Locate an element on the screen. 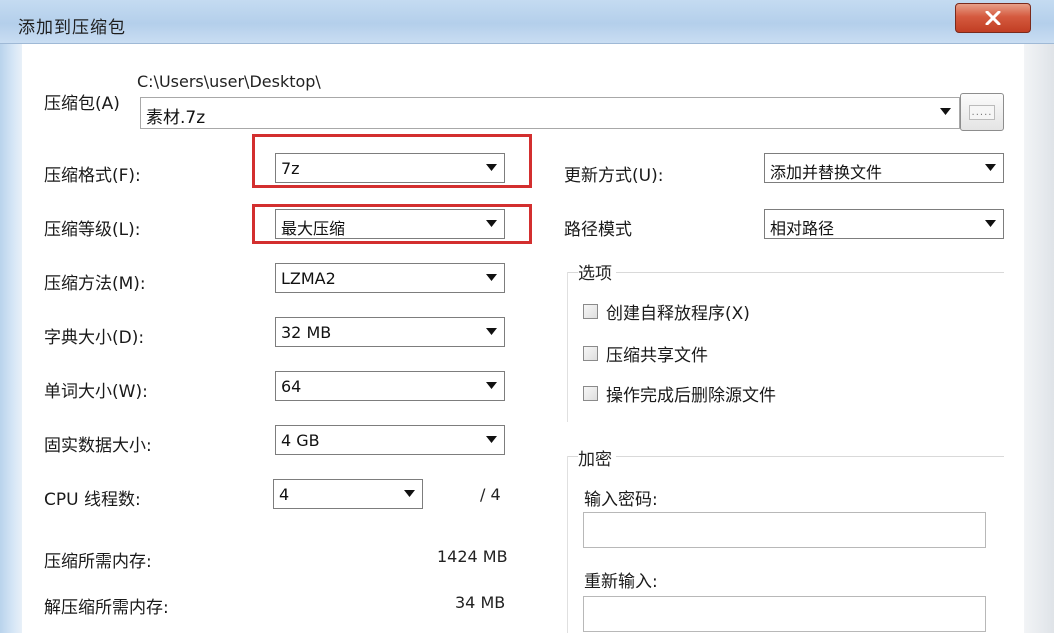  dictionary-size-combobox: 32 MB is located at coordinates (390, 332).